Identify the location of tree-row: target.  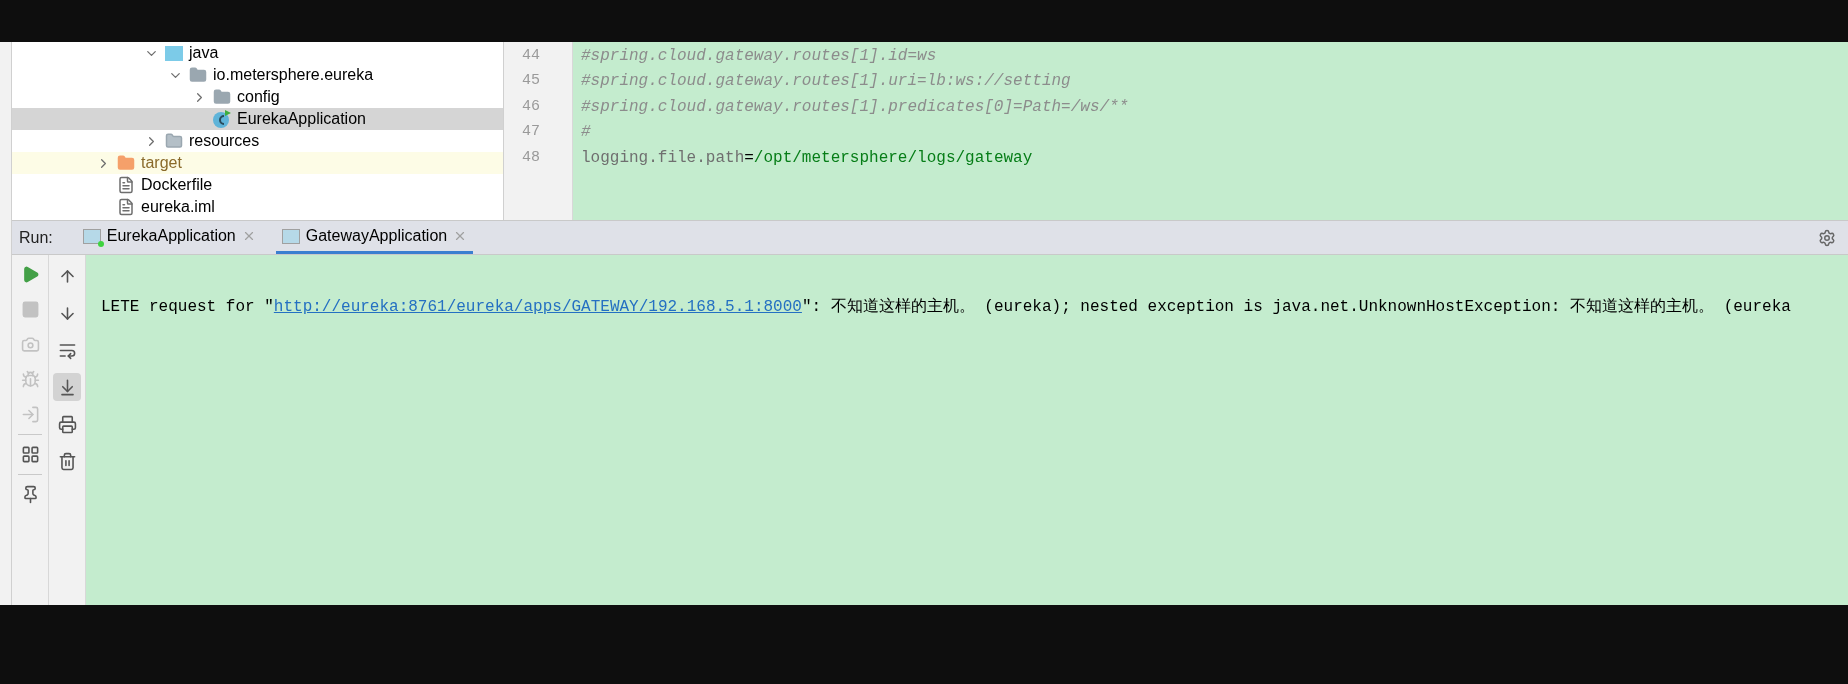
(257, 163).